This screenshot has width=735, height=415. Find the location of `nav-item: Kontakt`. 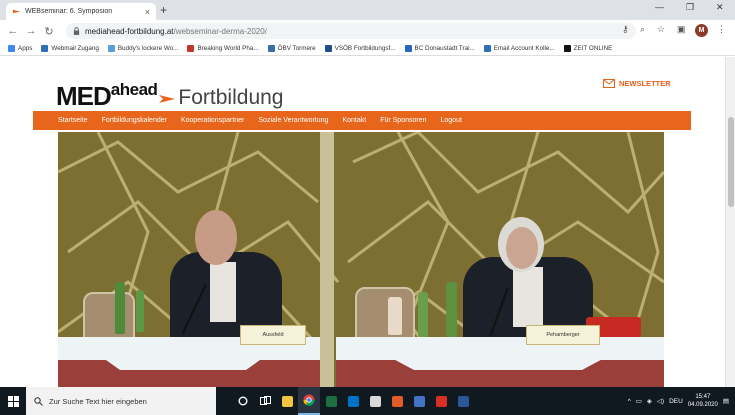

nav-item: Kontakt is located at coordinates (354, 120).